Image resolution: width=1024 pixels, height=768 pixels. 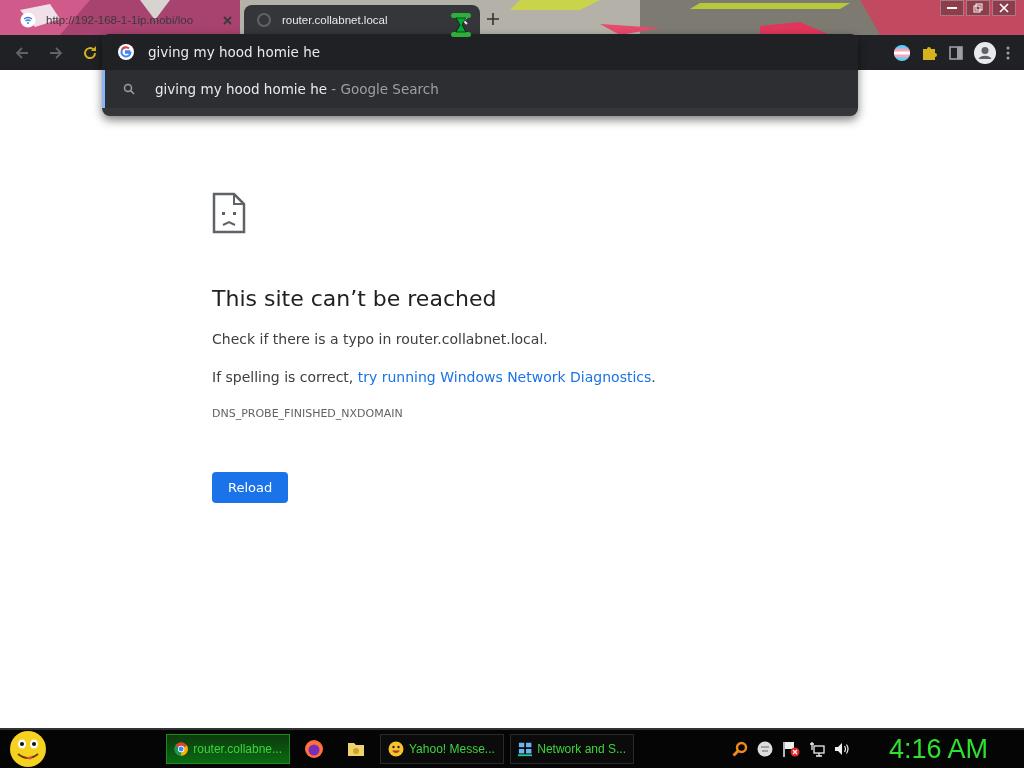 What do you see at coordinates (264, 20) in the screenshot?
I see `loading-spinner-icon` at bounding box center [264, 20].